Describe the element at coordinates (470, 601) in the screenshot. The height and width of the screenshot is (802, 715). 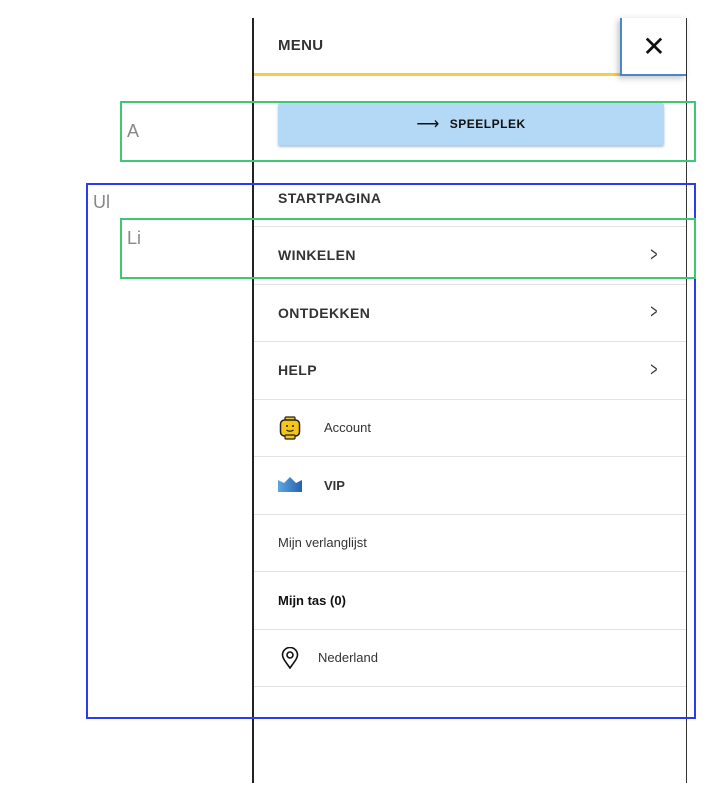
I see `menu-item-tas: Mijn tas (0)` at that location.